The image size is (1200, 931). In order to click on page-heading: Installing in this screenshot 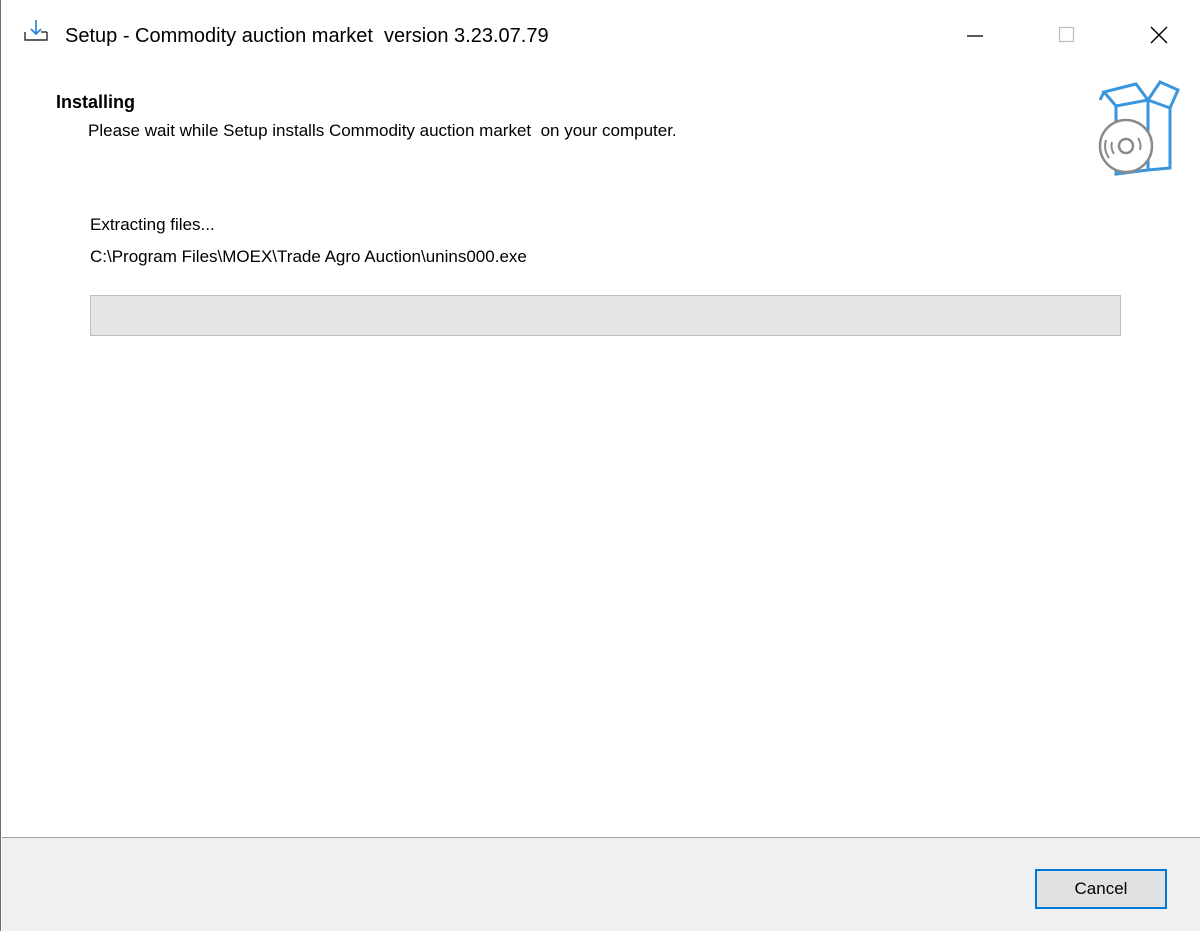, I will do `click(96, 102)`.